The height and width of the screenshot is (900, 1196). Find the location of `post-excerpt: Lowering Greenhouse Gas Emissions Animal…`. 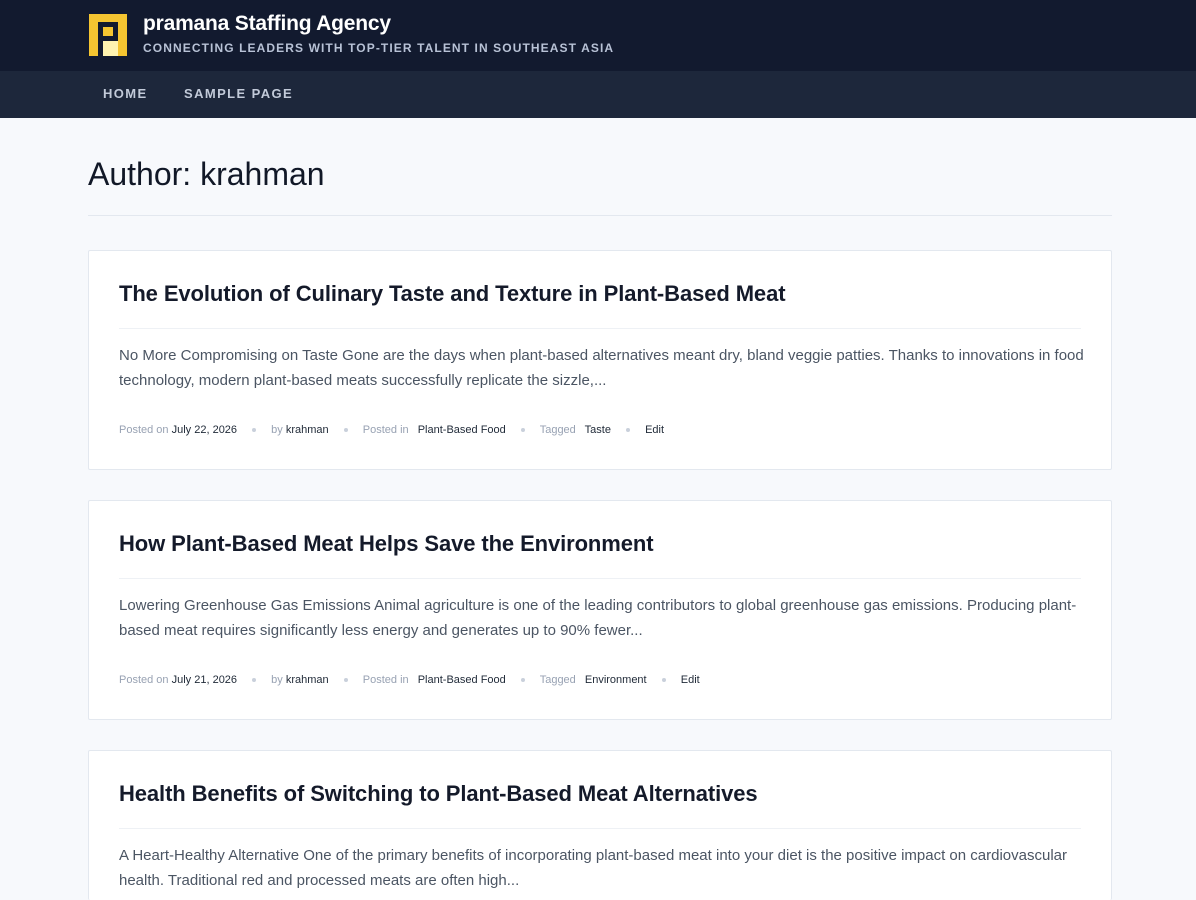

post-excerpt: Lowering Greenhouse Gas Emissions Animal… is located at coordinates (598, 618).